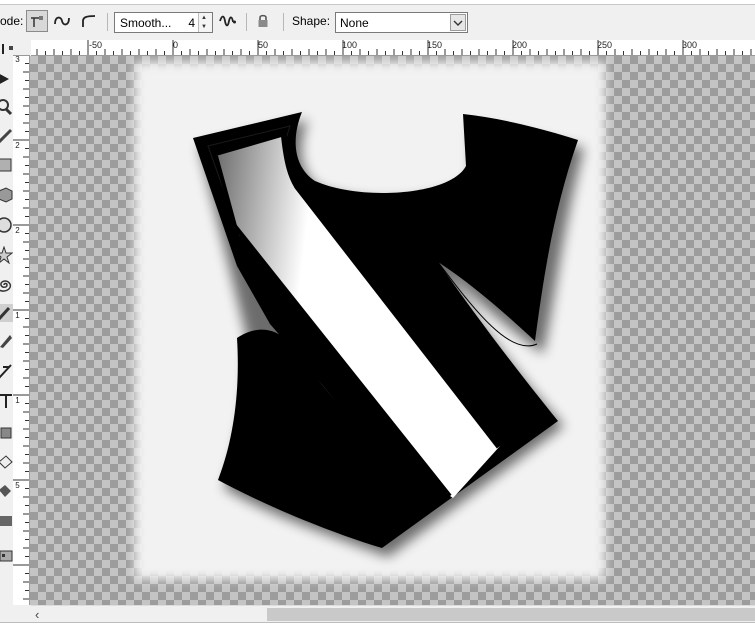 This screenshot has height=628, width=755. I want to click on zoom-tool-icon, so click(6, 107).